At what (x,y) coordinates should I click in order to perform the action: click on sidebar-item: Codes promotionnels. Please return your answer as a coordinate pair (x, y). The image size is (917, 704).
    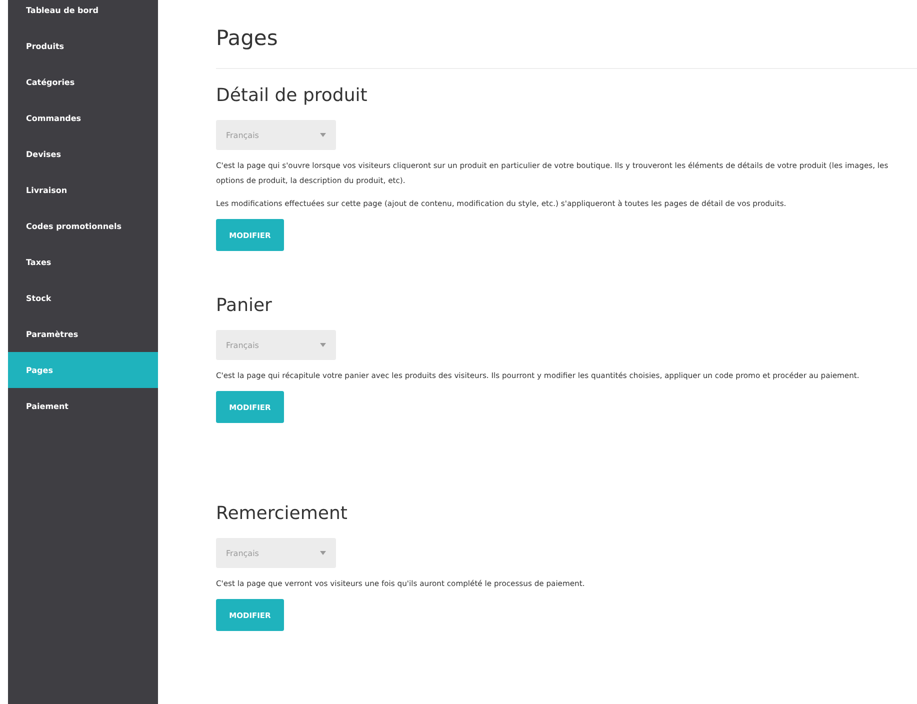
    Looking at the image, I should click on (83, 226).